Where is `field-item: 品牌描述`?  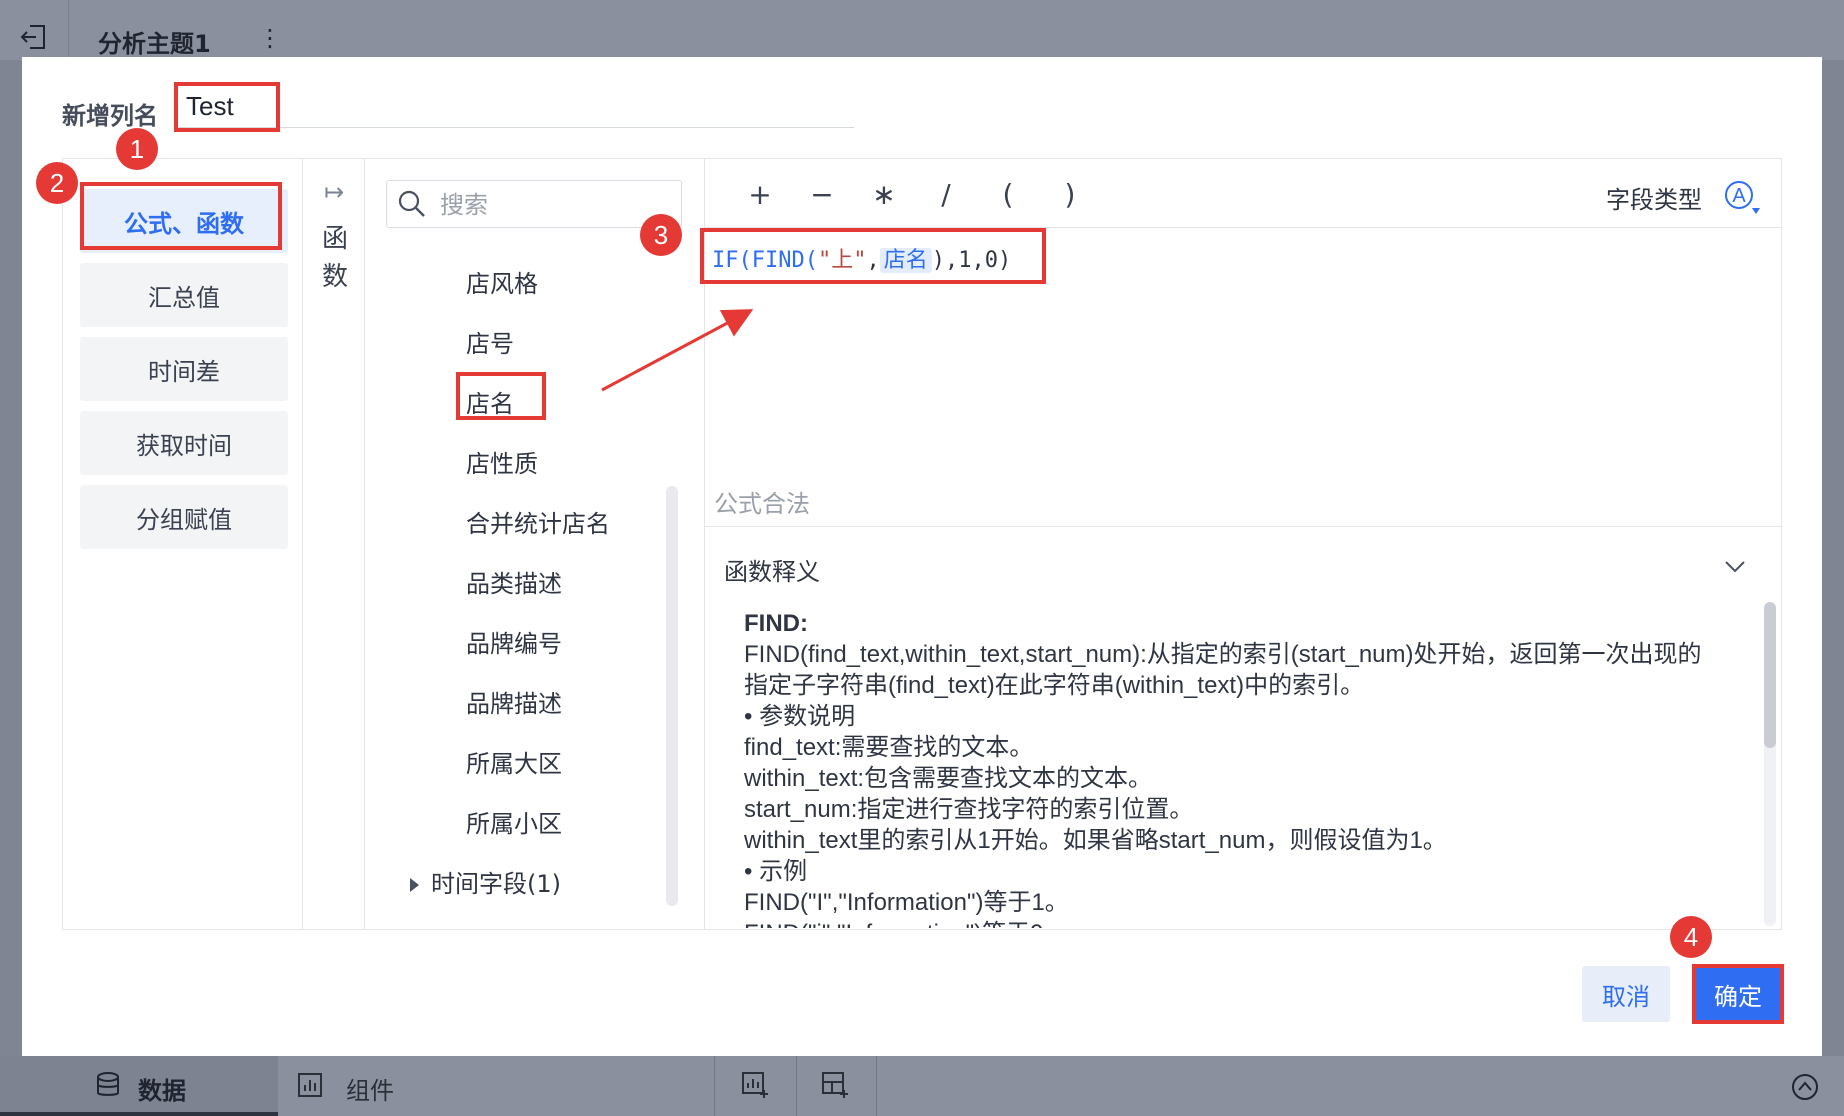
field-item: 品牌描述 is located at coordinates (514, 701).